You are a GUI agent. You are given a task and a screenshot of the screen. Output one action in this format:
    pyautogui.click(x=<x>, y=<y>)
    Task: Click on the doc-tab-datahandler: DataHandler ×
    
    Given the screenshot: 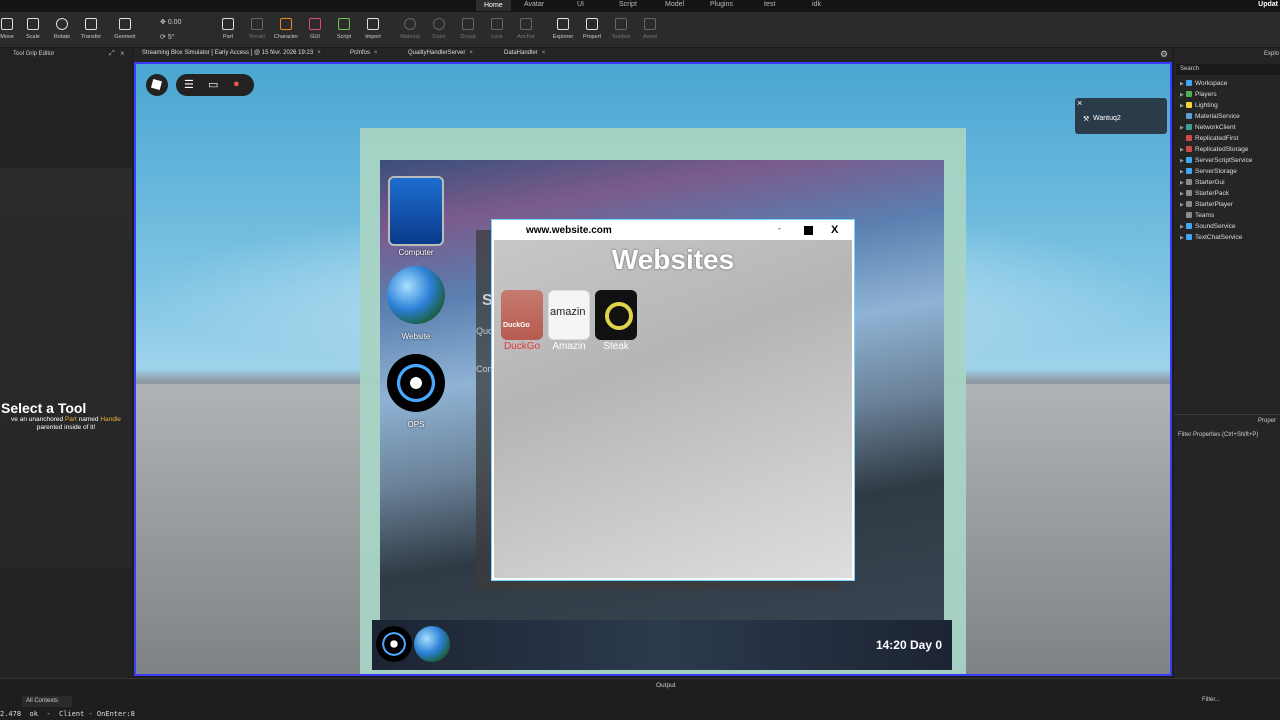 What is the action you would take?
    pyautogui.click(x=524, y=53)
    